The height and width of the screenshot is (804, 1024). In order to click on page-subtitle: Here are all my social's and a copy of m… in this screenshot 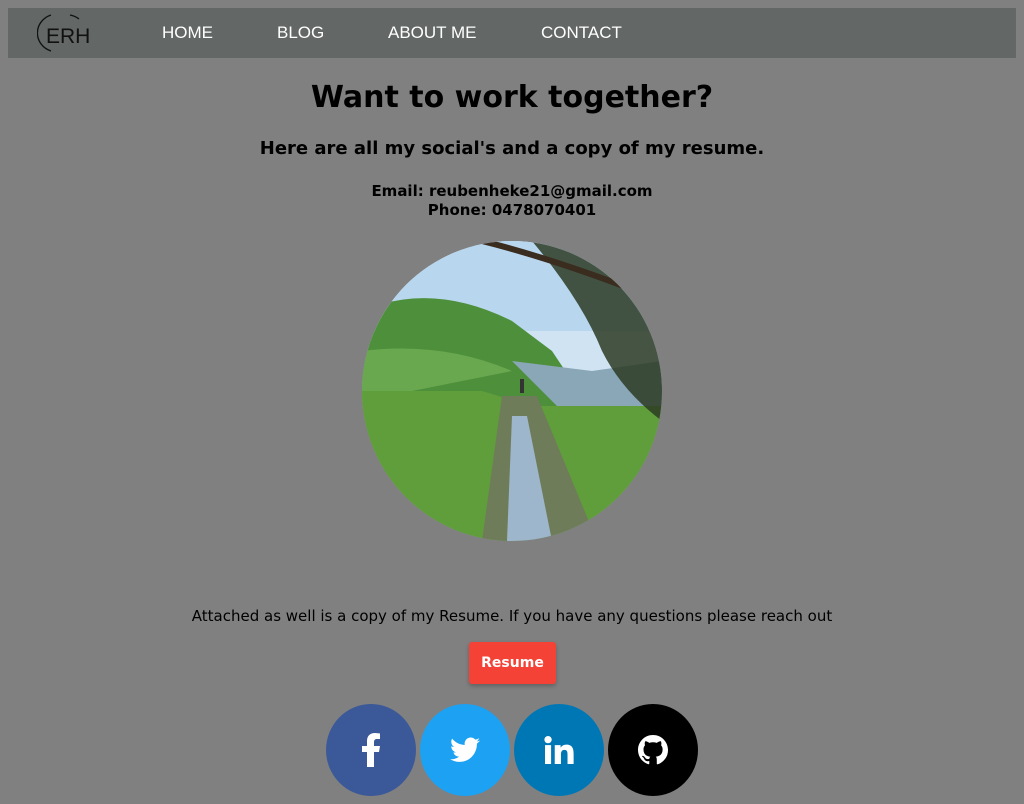, I will do `click(512, 148)`.